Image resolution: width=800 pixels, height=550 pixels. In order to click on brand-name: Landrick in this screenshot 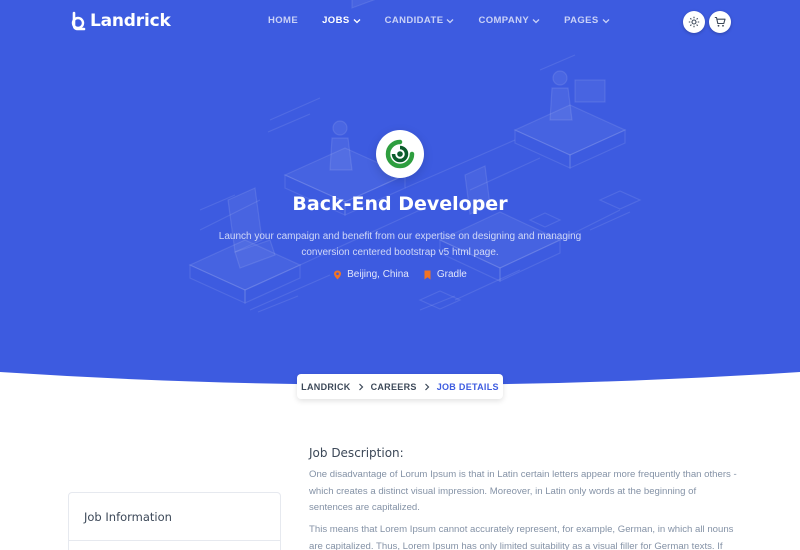, I will do `click(130, 21)`.